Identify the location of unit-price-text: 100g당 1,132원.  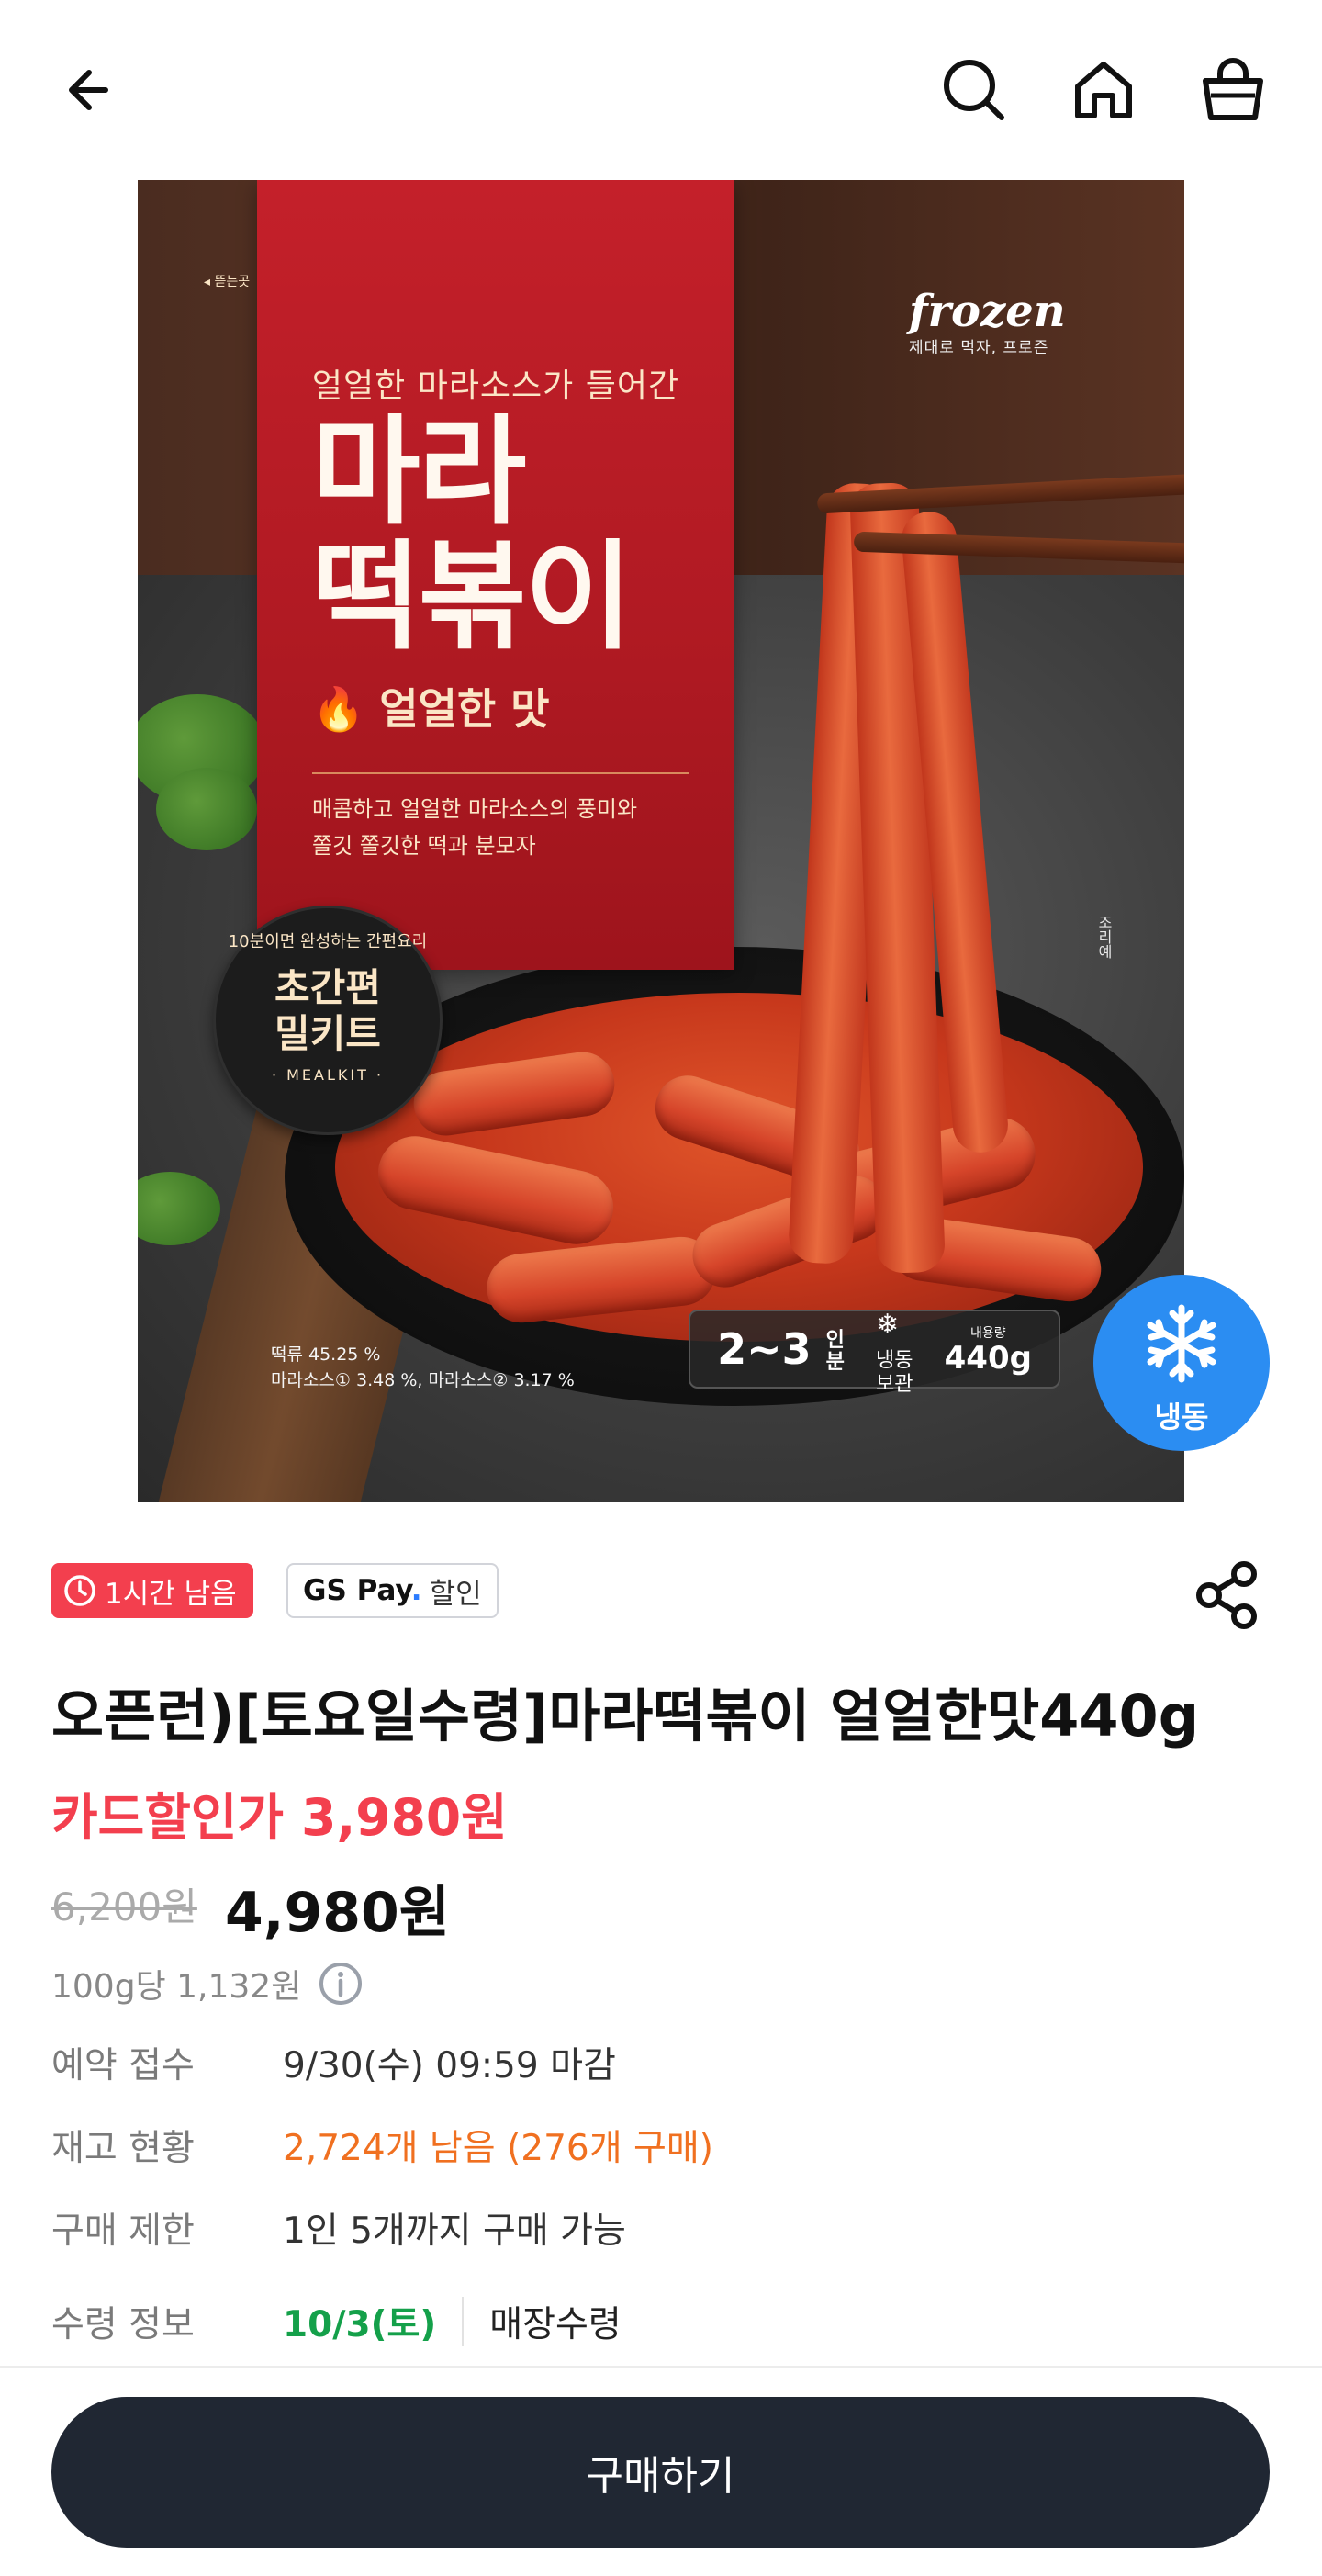
(176, 1987).